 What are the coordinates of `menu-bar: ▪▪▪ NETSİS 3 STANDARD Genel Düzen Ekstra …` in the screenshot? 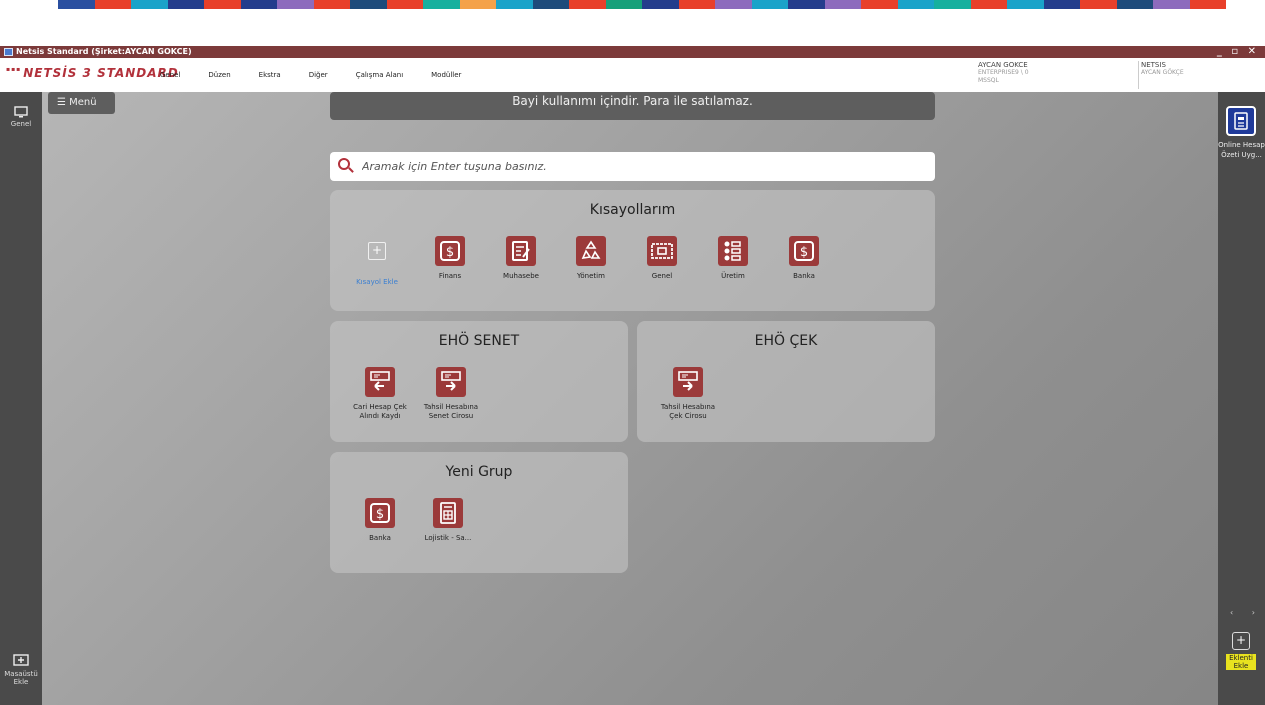 It's located at (632, 75).